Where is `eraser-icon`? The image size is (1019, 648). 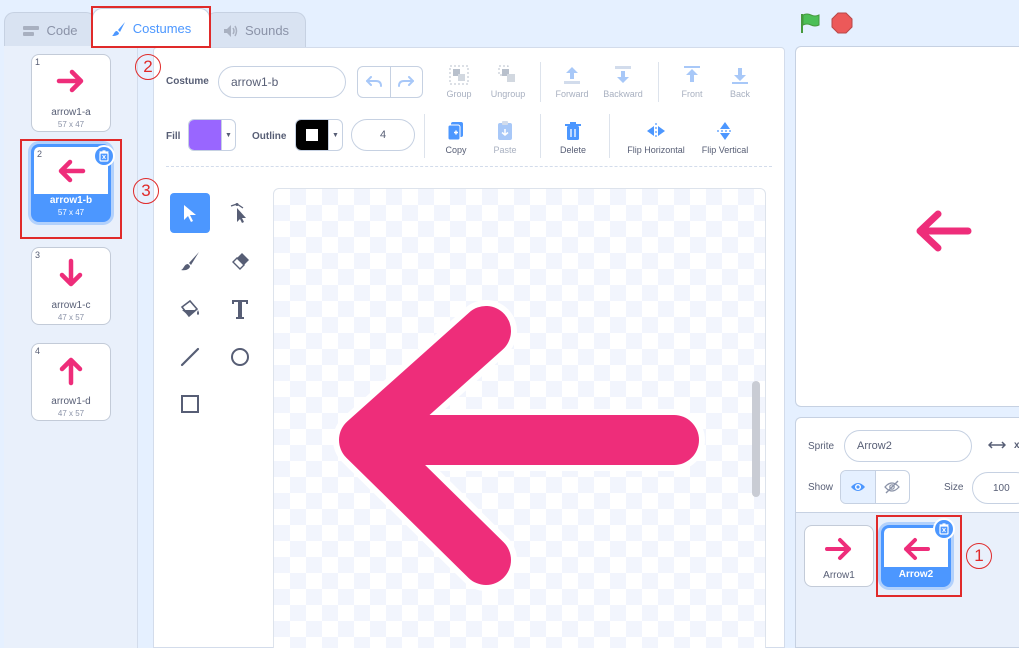
eraser-icon is located at coordinates (240, 261).